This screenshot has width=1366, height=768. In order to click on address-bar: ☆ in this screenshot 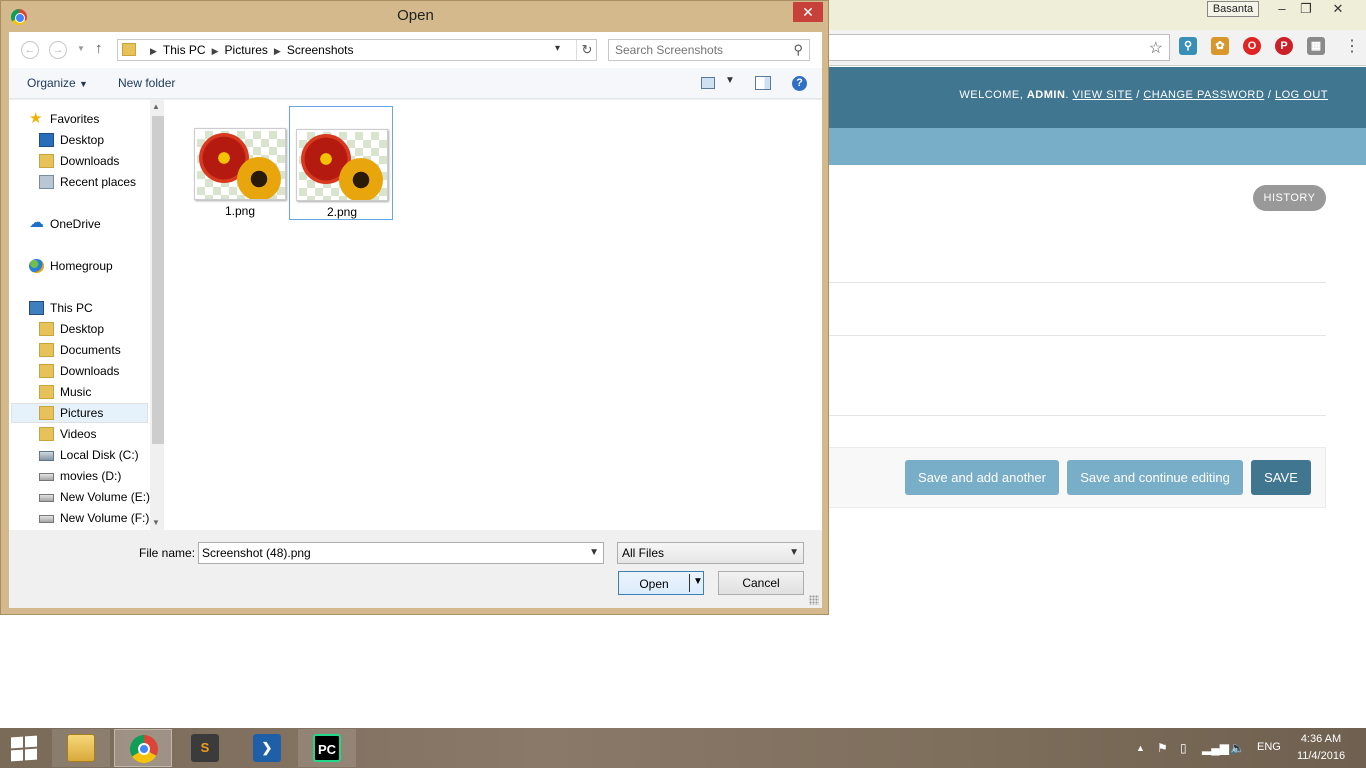, I will do `click(994, 47)`.